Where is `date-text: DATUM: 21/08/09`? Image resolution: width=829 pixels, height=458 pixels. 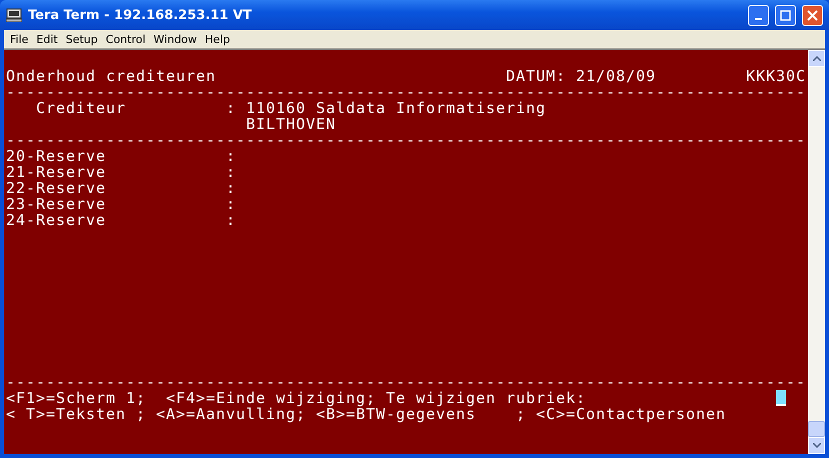 date-text: DATUM: 21/08/09 is located at coordinates (581, 76).